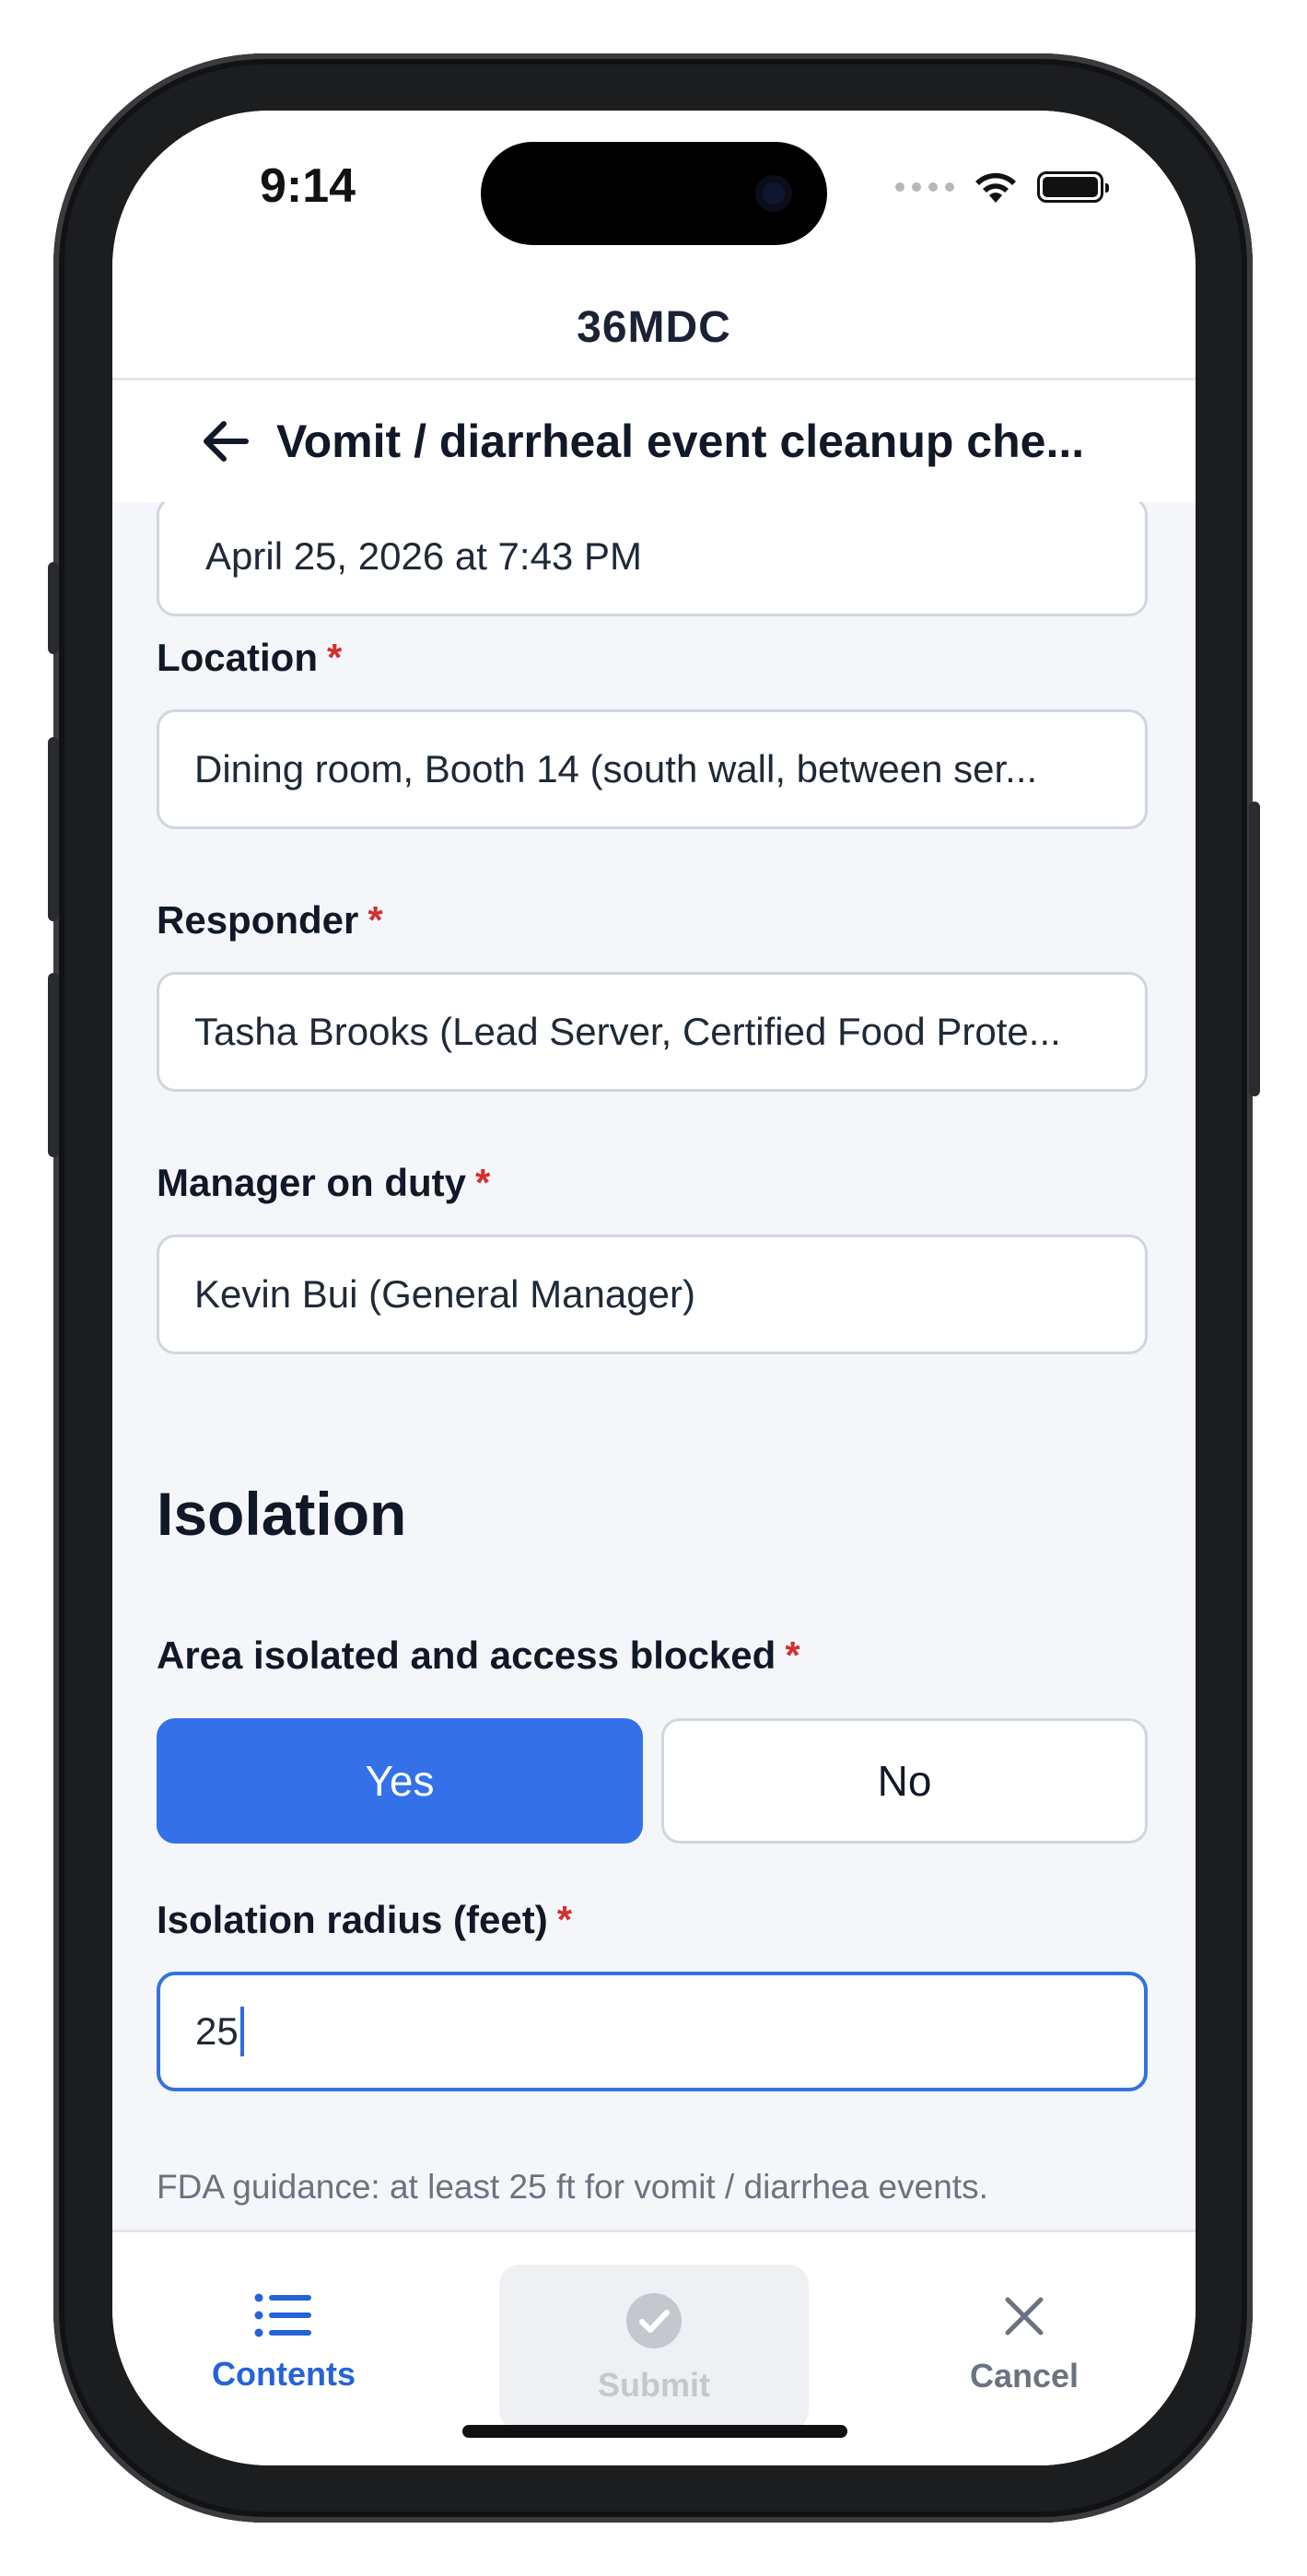  What do you see at coordinates (54, 1065) in the screenshot?
I see `volume-down-button` at bounding box center [54, 1065].